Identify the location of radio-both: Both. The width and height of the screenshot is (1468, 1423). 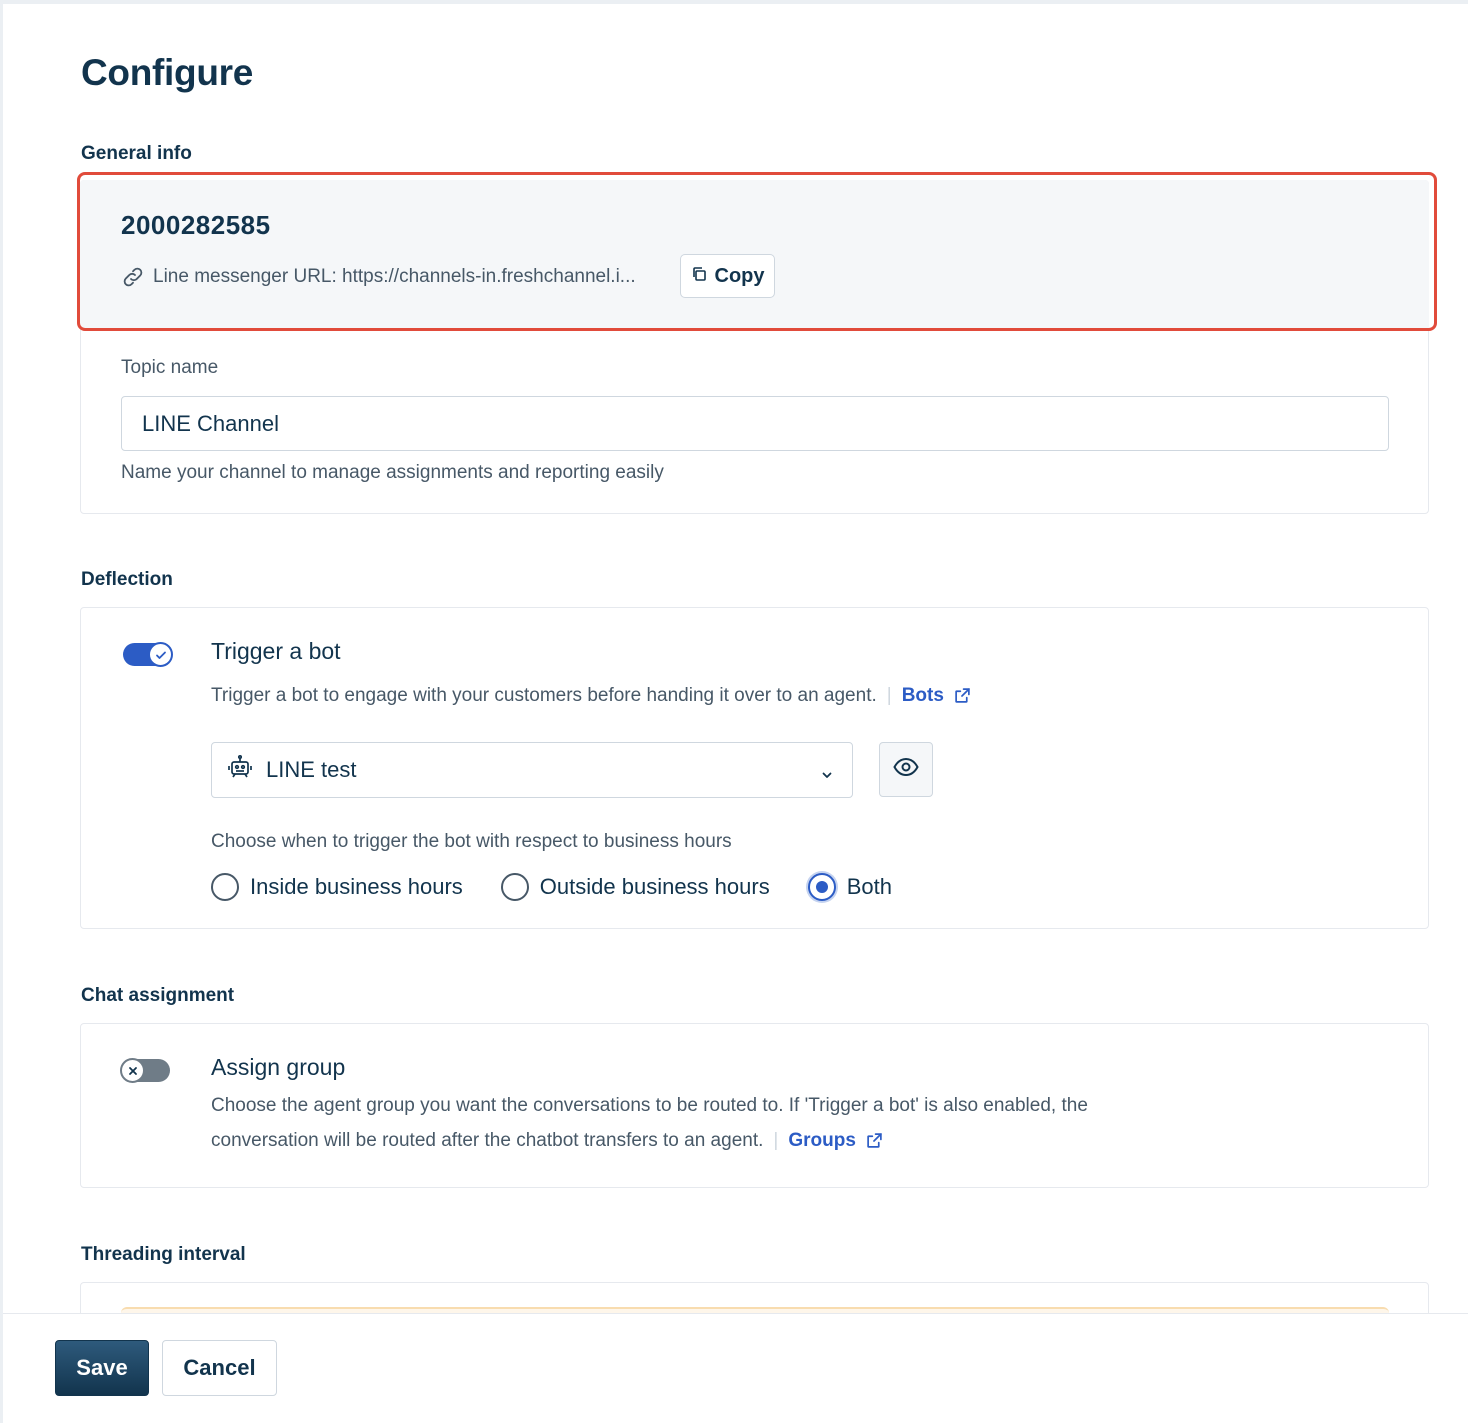
(849, 887).